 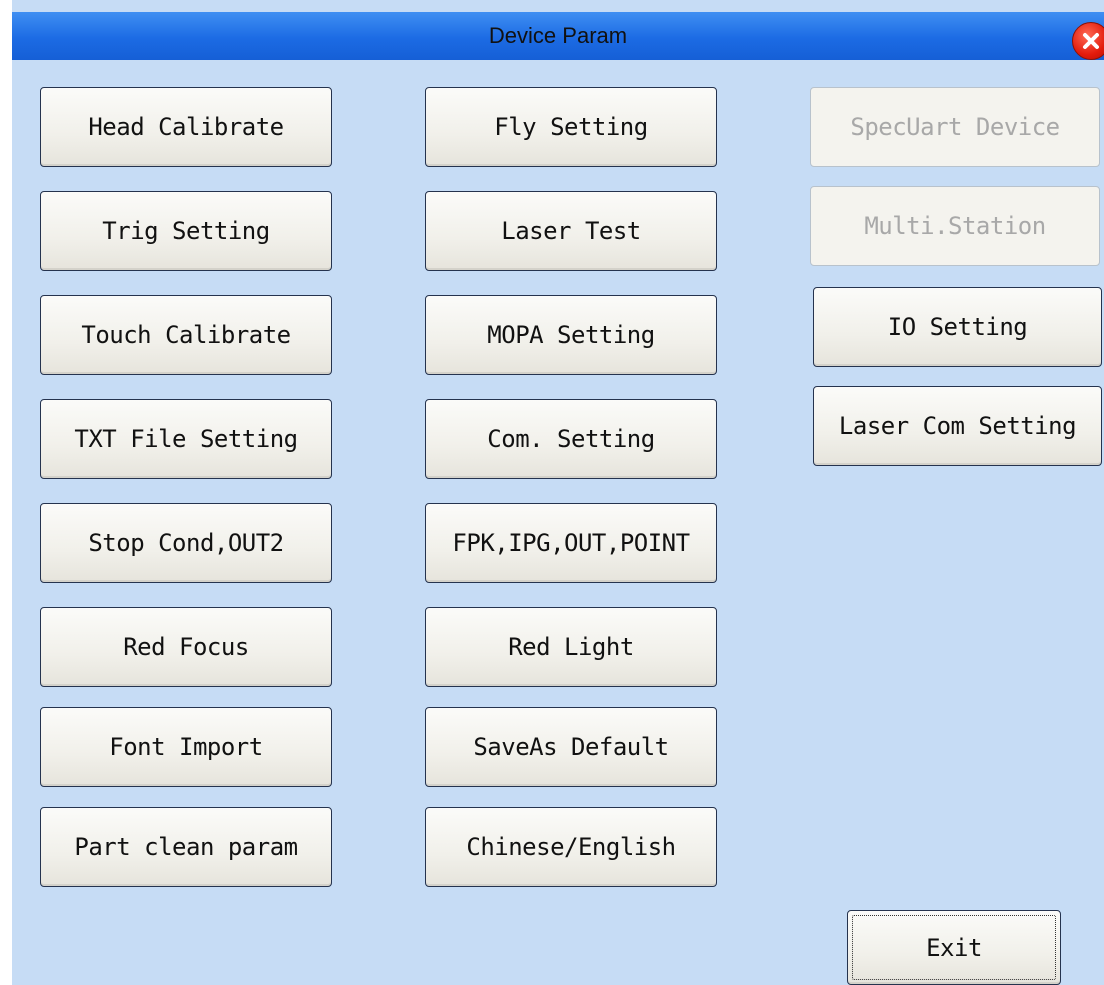 What do you see at coordinates (571, 335) in the screenshot?
I see `mopa-setting-button: MOPA Setting` at bounding box center [571, 335].